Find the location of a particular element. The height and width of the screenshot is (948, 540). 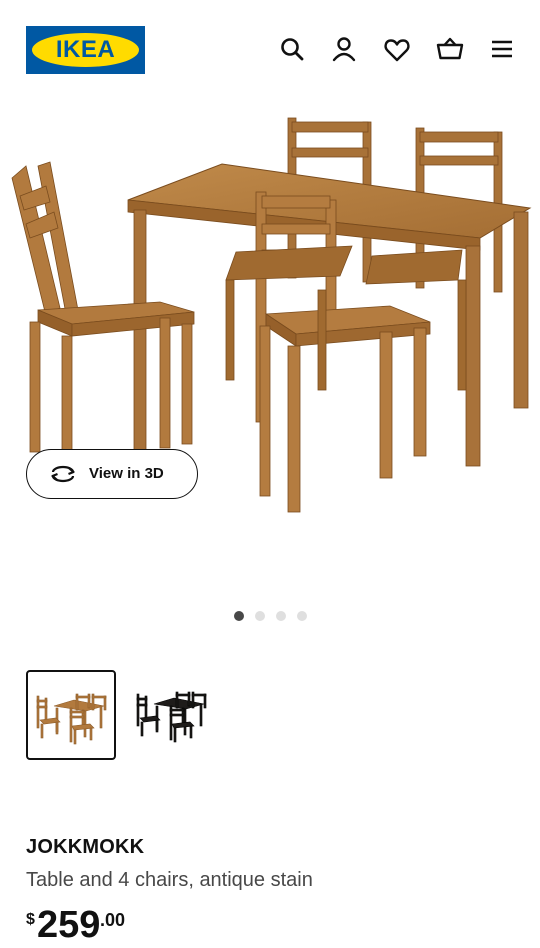

product-name: JOKKMOKK is located at coordinates (85, 847).